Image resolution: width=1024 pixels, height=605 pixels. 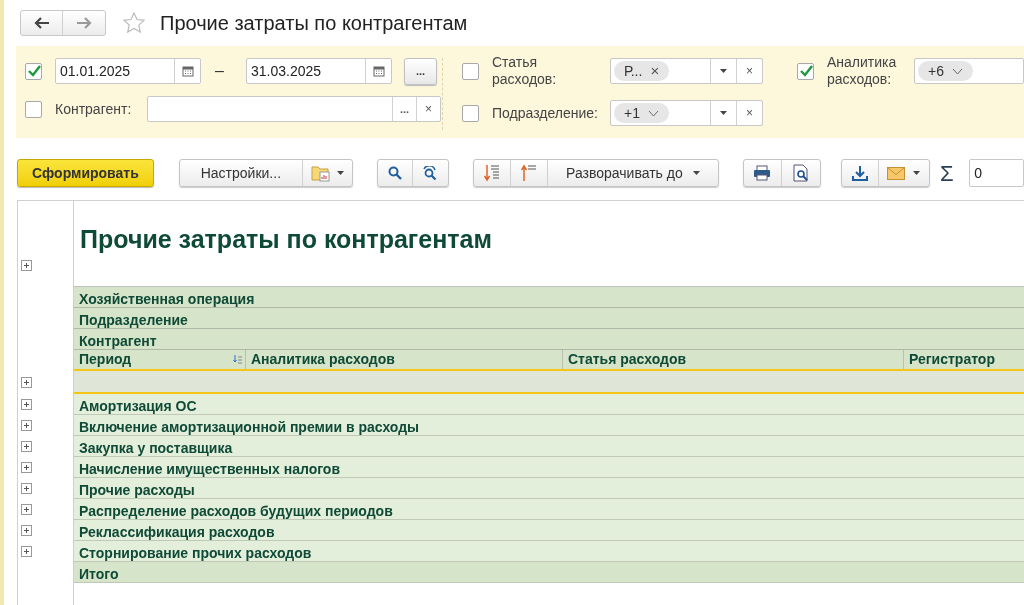 What do you see at coordinates (137, 406) in the screenshot?
I see `group-text: Амортизация ОС` at bounding box center [137, 406].